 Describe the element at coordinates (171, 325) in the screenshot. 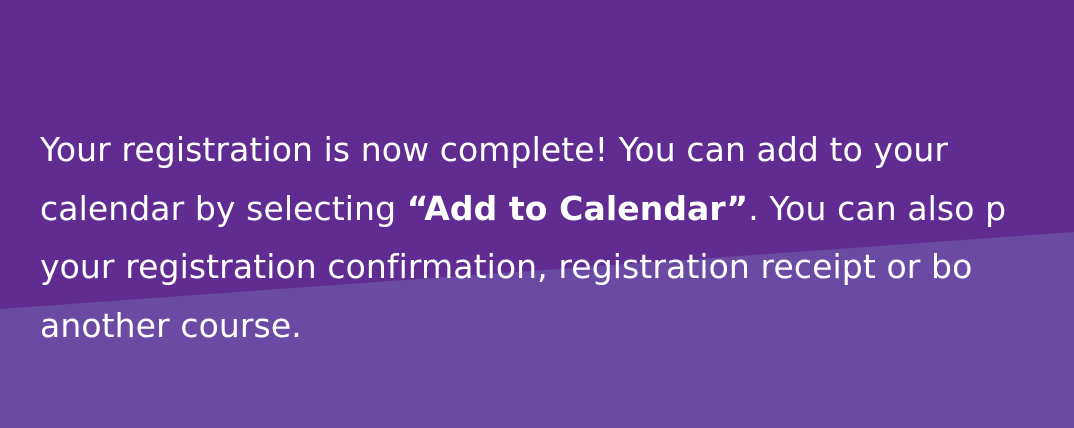

I see `message-line-4: another course.` at that location.